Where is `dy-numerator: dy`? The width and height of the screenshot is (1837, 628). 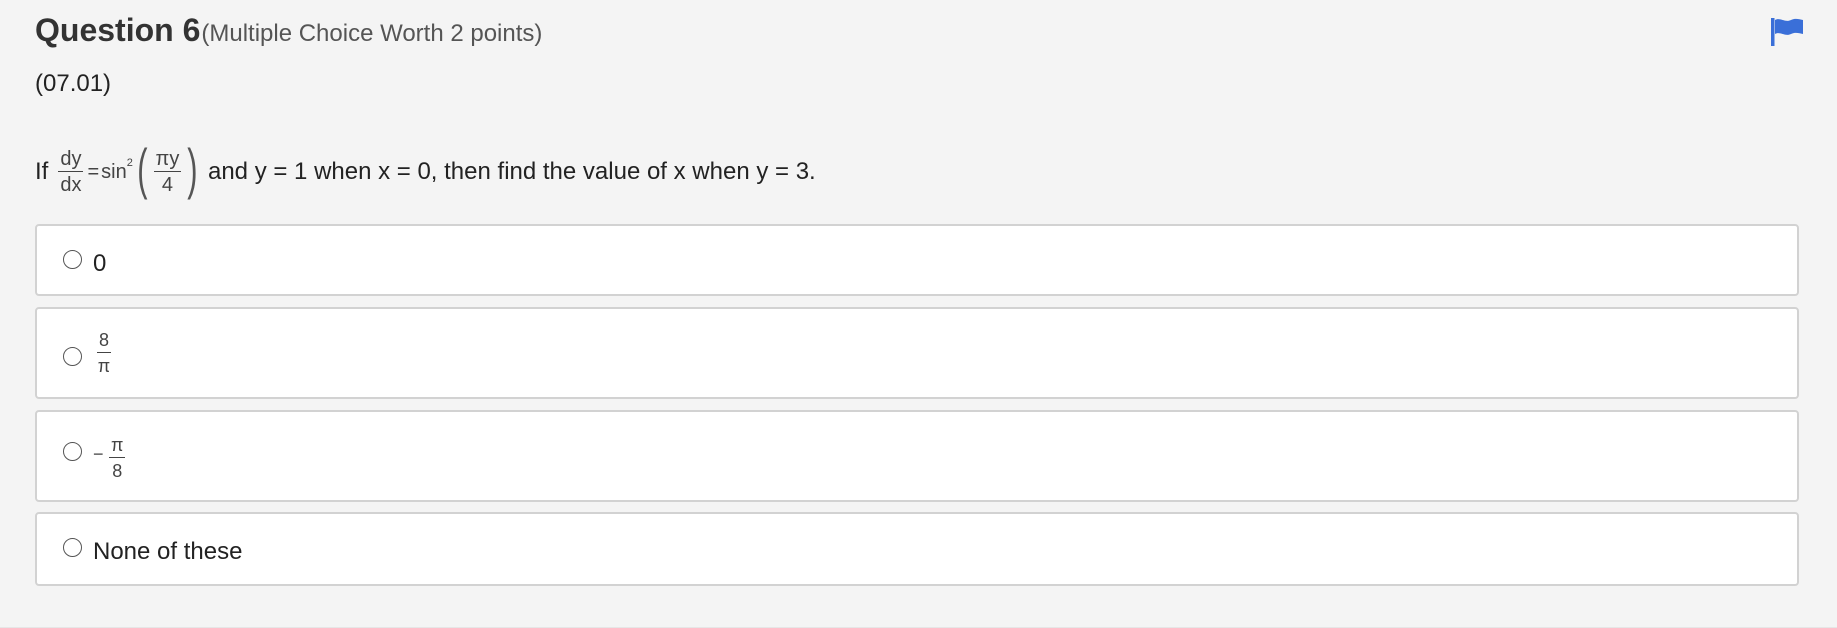
dy-numerator: dy is located at coordinates (71, 160).